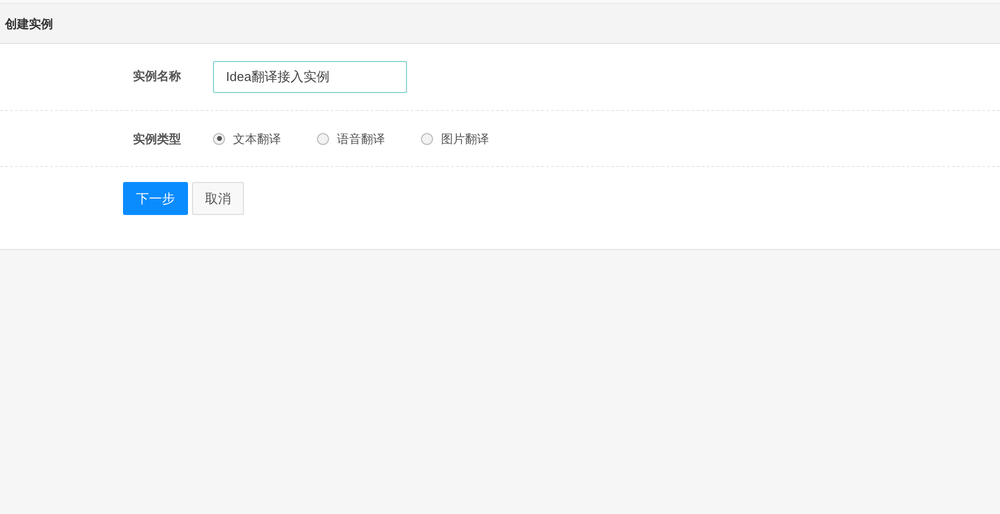 The height and width of the screenshot is (514, 1000). Describe the element at coordinates (361, 139) in the screenshot. I see `radio-label: 语音翻译` at that location.